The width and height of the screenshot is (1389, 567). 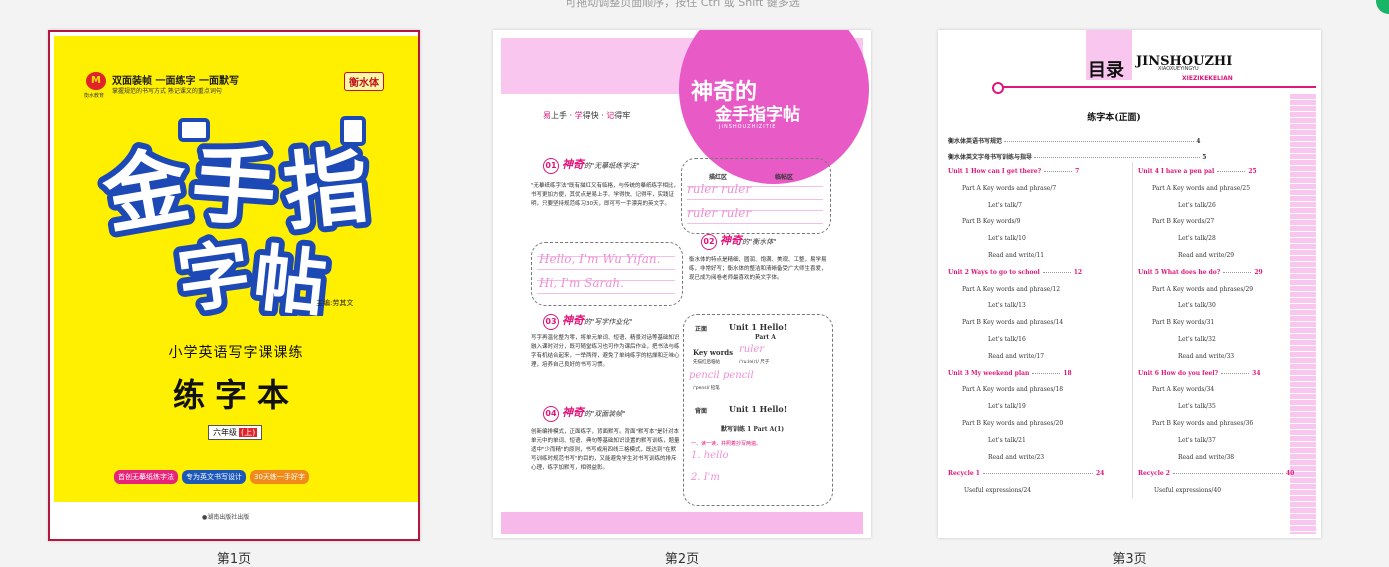 What do you see at coordinates (754, 362) in the screenshot?
I see `ruler-phonetic: /ˈruːlə(r)/ 尺子` at bounding box center [754, 362].